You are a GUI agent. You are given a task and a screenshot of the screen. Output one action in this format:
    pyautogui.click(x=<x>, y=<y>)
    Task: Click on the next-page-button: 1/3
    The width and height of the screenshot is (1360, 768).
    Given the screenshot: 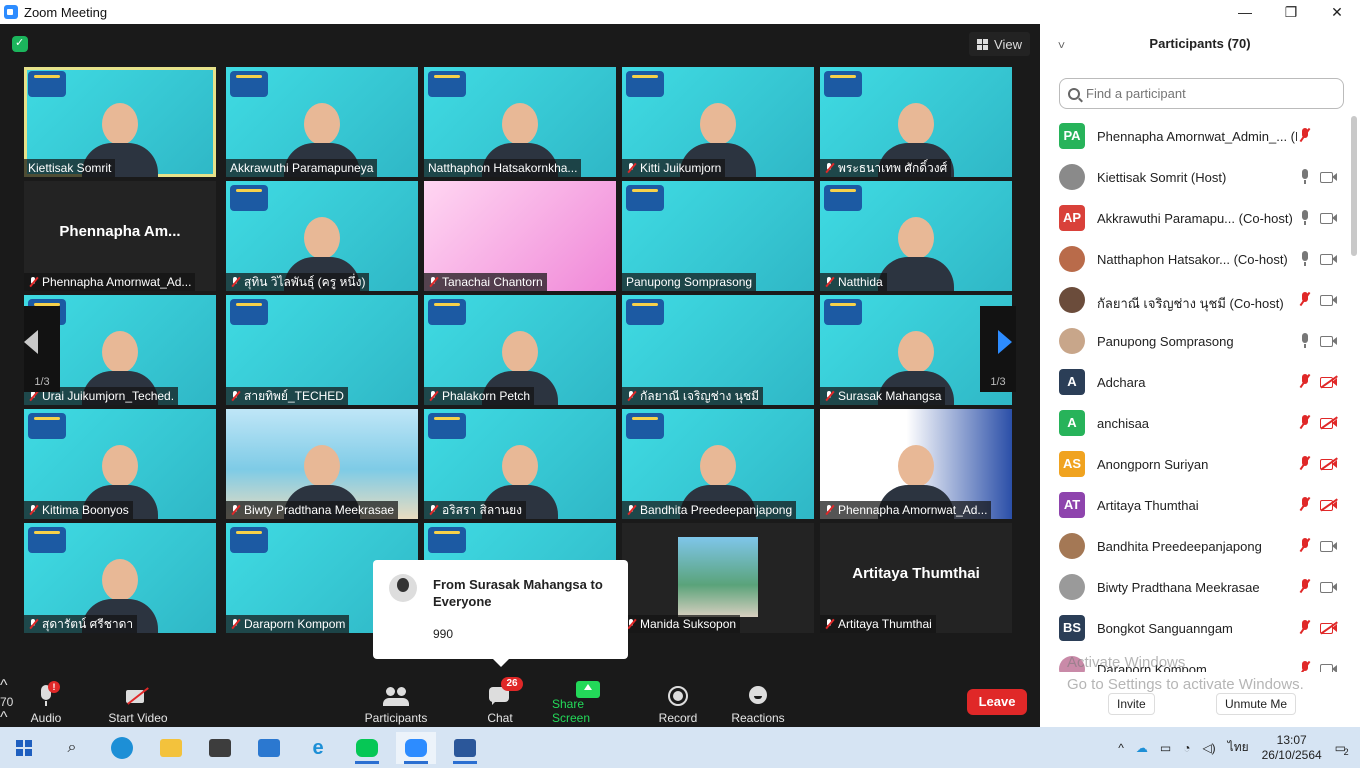 What is the action you would take?
    pyautogui.click(x=998, y=349)
    